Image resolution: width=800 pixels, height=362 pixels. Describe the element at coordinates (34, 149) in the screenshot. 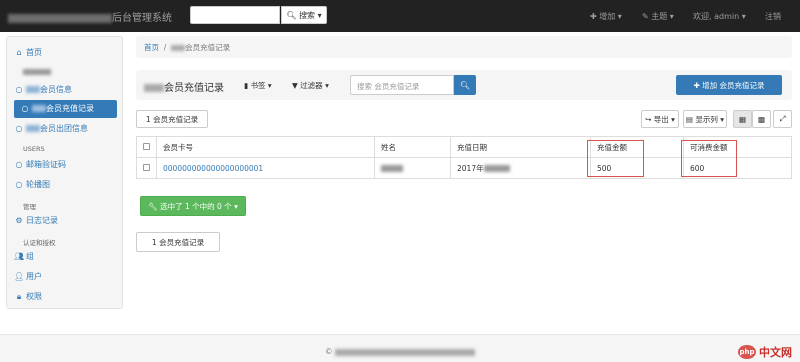

I see `sidebar-section-users: USERS` at that location.